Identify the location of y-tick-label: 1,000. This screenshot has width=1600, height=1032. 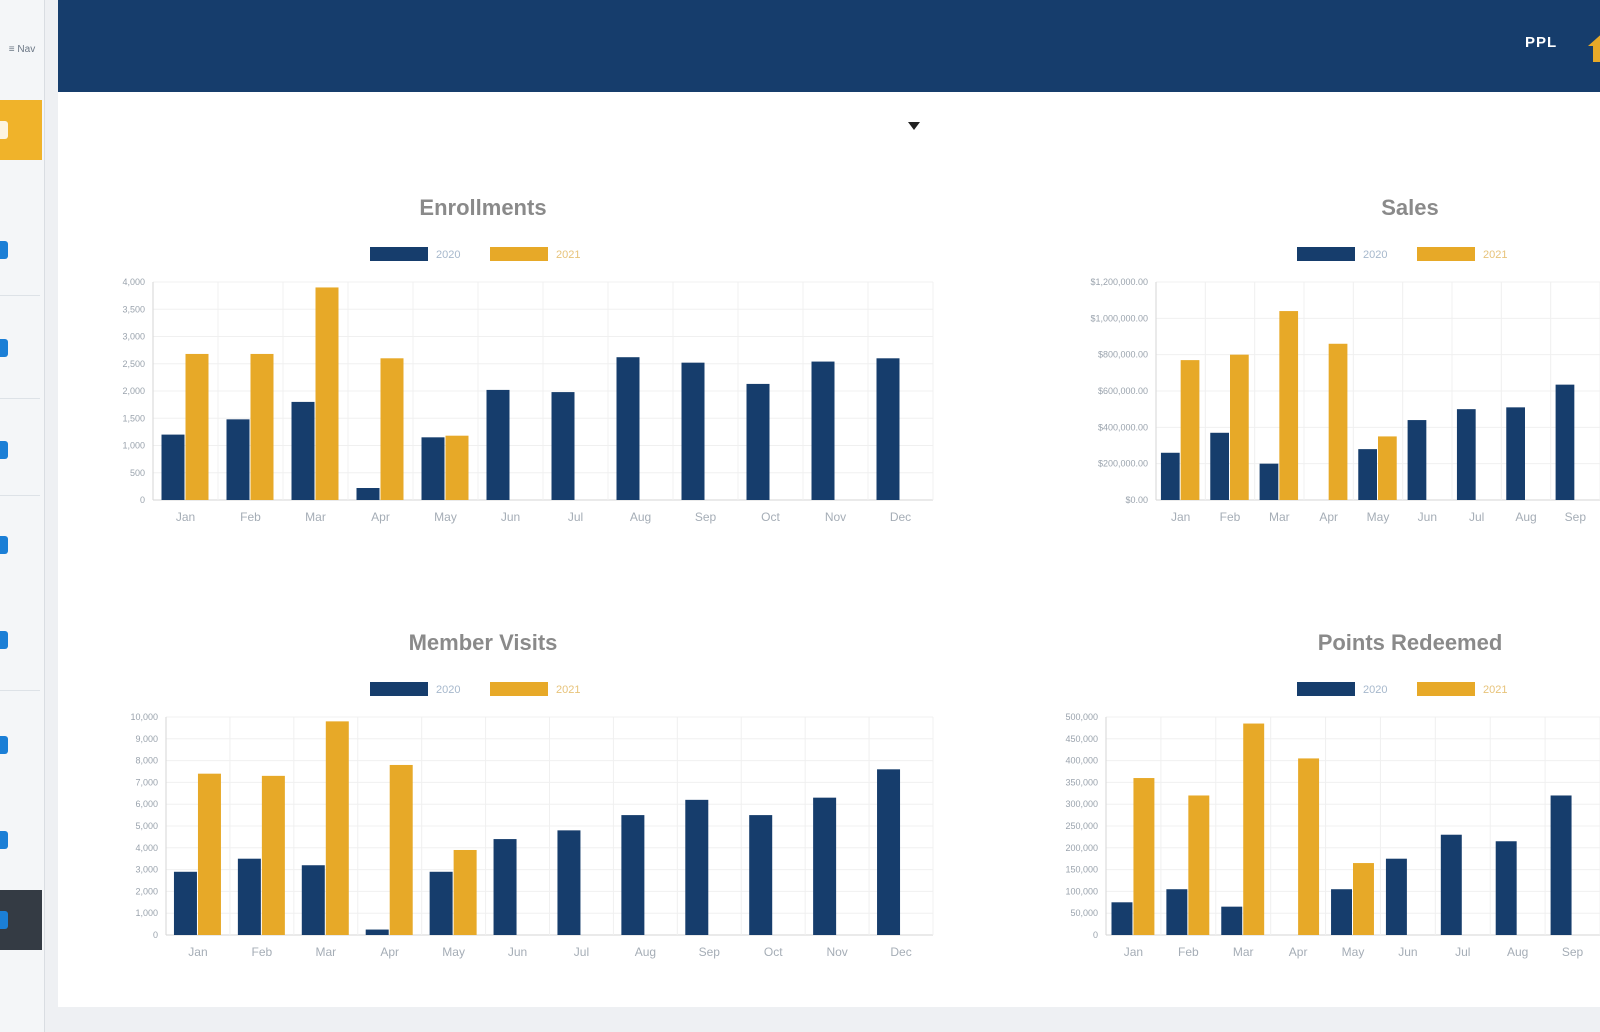
(133, 446).